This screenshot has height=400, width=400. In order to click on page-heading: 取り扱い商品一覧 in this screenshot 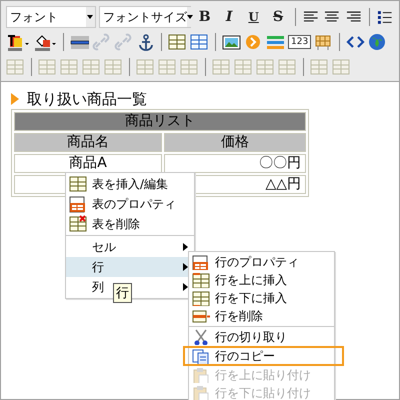, I will do `click(87, 99)`.